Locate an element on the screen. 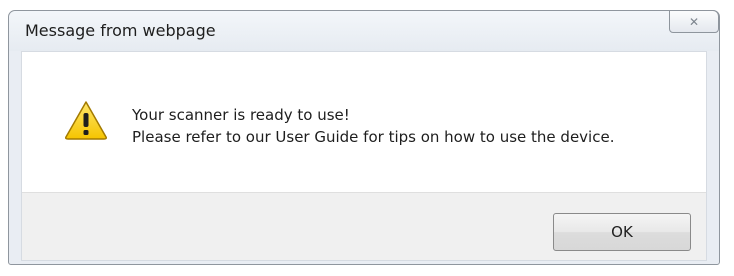  close-button: ✕ is located at coordinates (694, 21).